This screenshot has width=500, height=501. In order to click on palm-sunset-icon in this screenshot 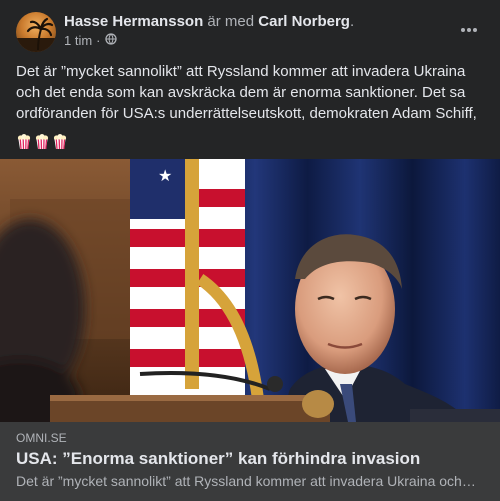, I will do `click(36, 34)`.